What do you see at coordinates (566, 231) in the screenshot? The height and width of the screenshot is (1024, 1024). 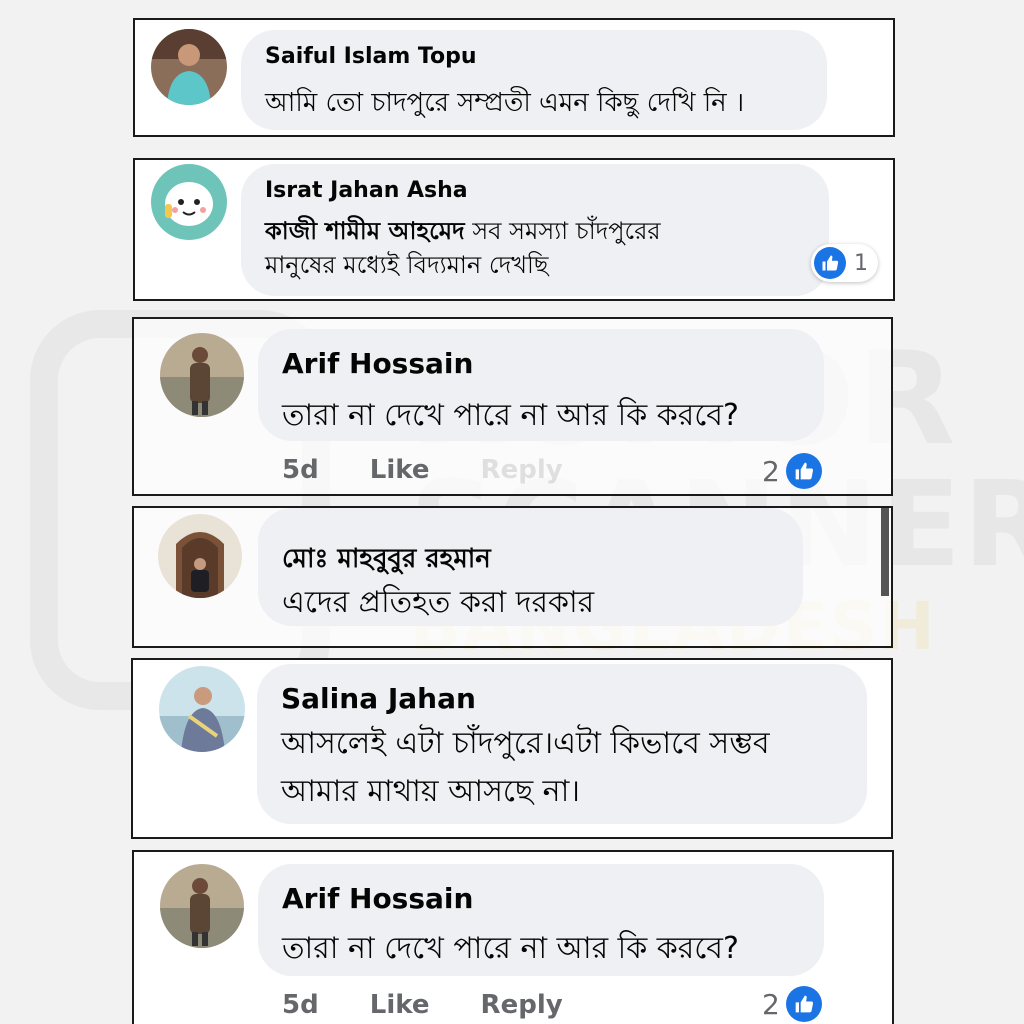 I see `comment-text-line-1: সব সমস্যা চাঁদপুরের` at bounding box center [566, 231].